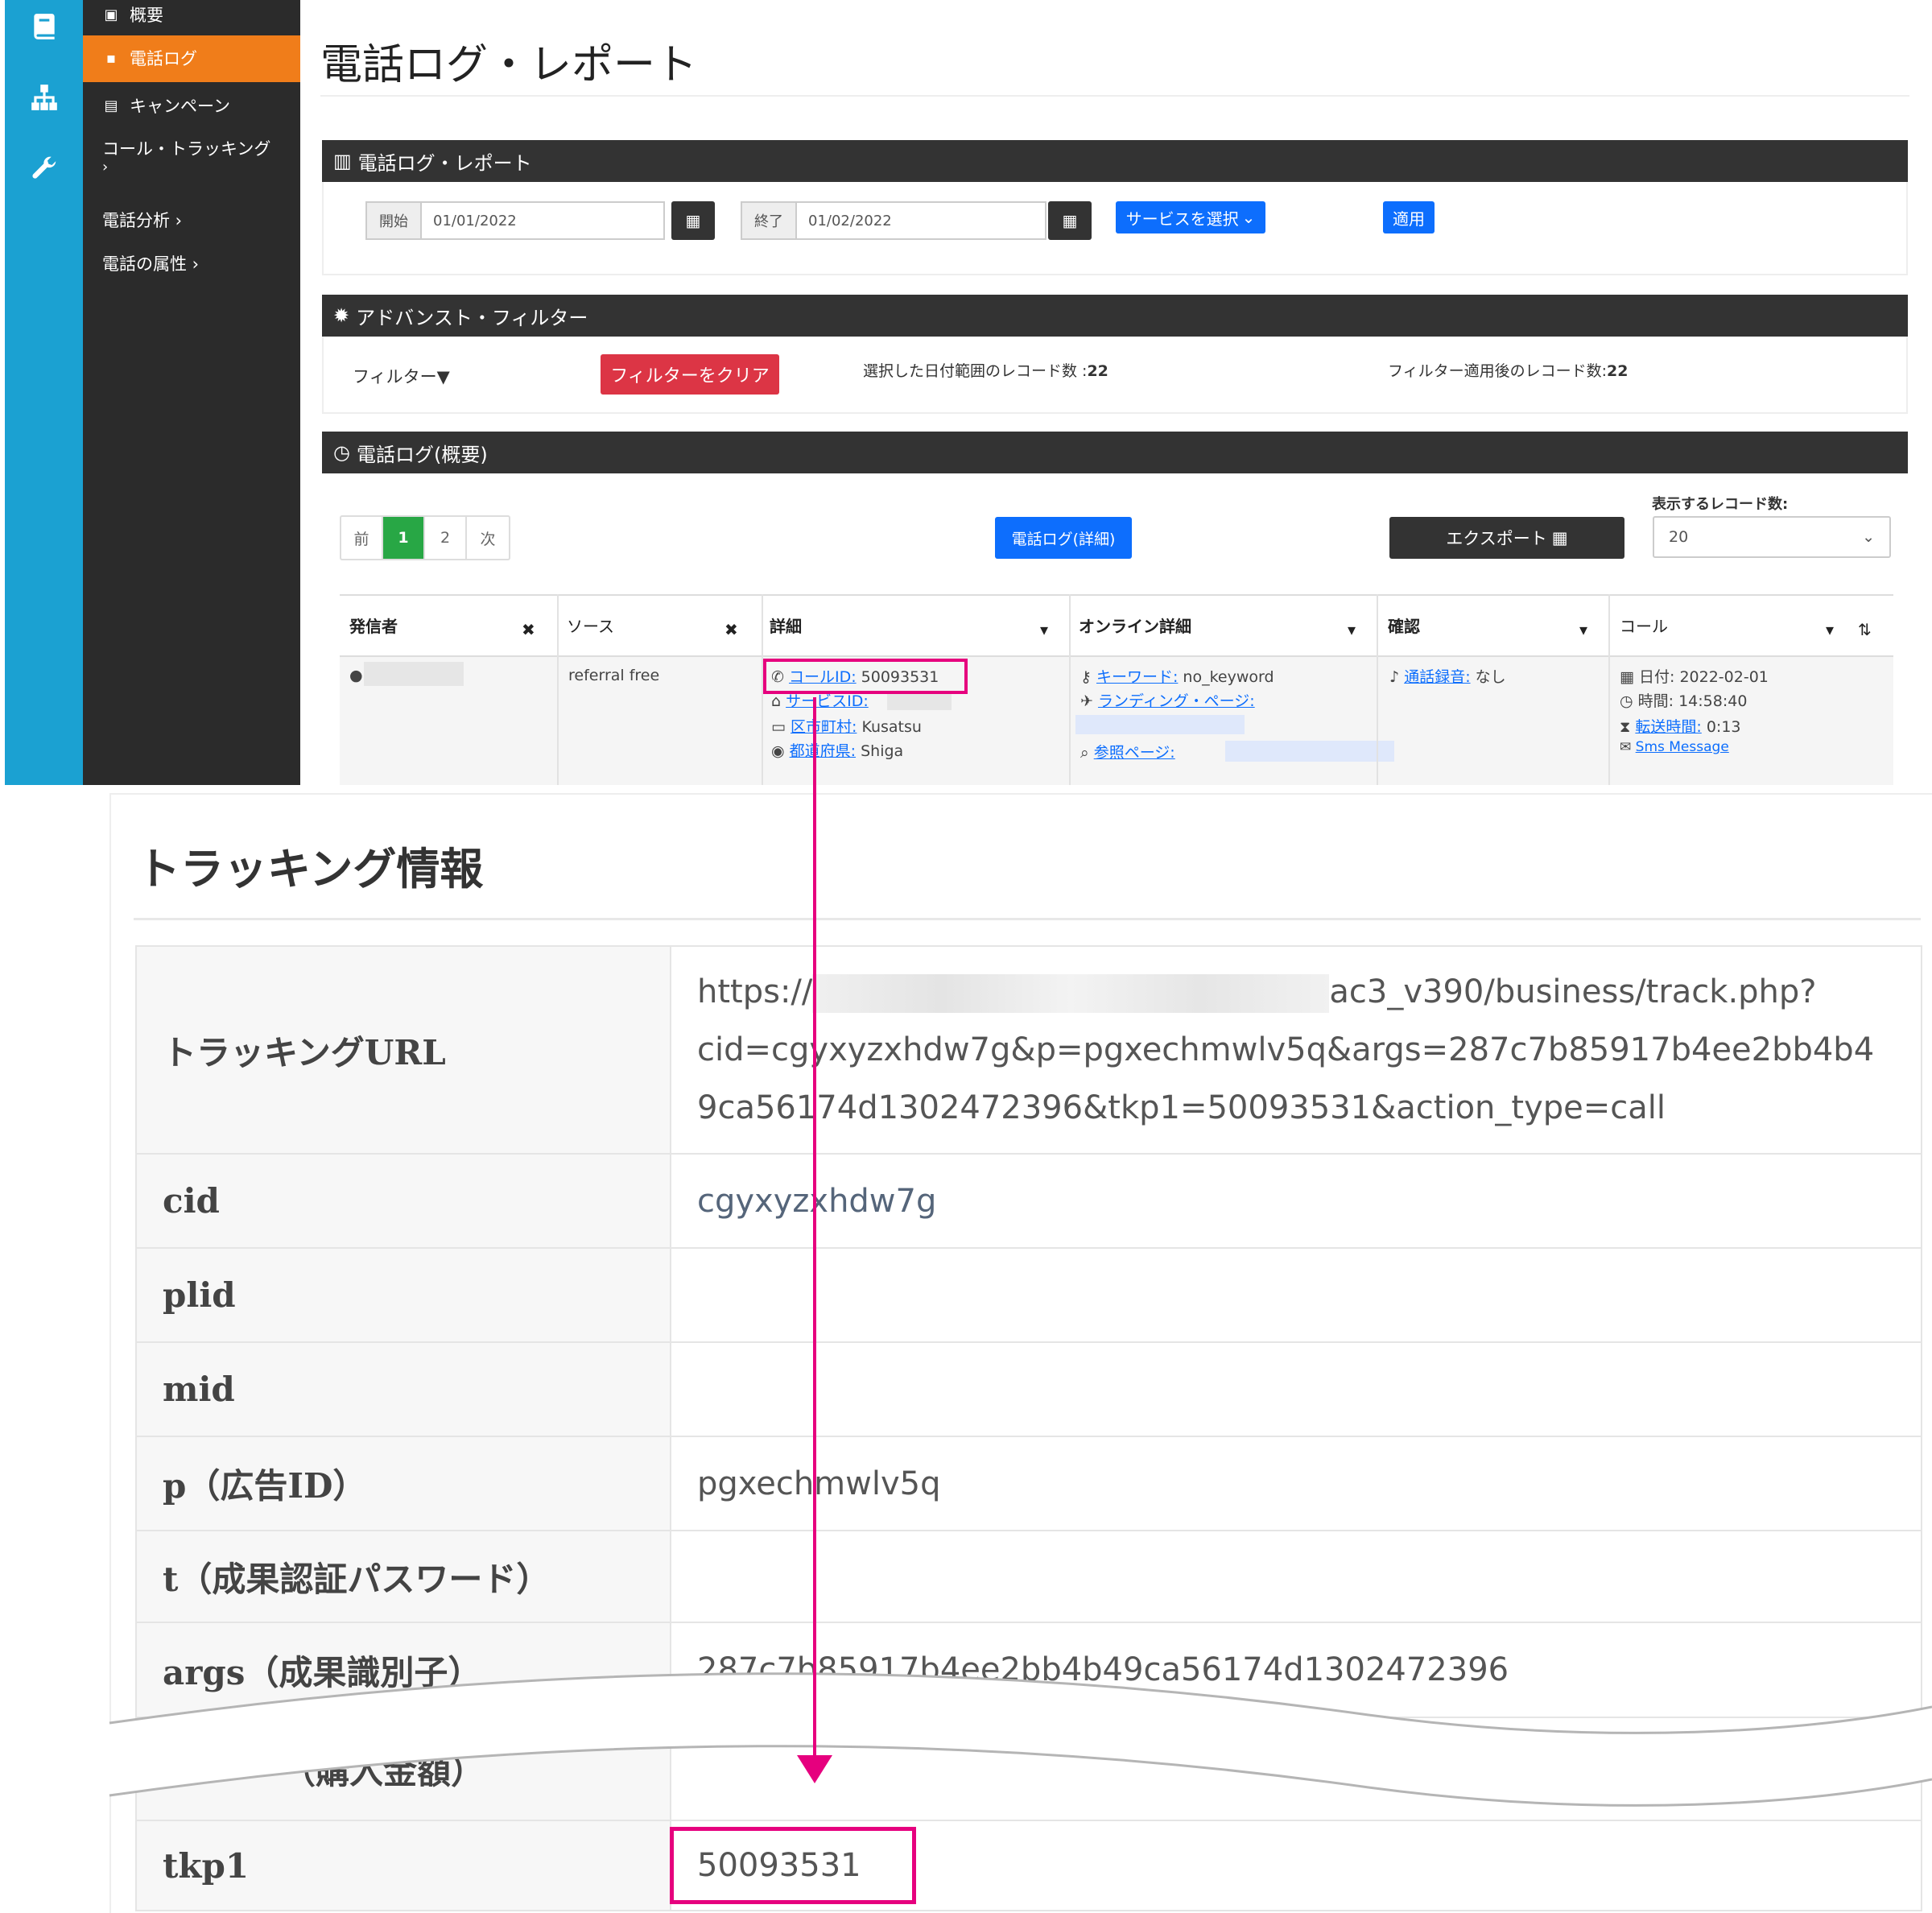 The width and height of the screenshot is (1932, 1913). What do you see at coordinates (1394, 677) in the screenshot?
I see `microphone-icon: ♪` at bounding box center [1394, 677].